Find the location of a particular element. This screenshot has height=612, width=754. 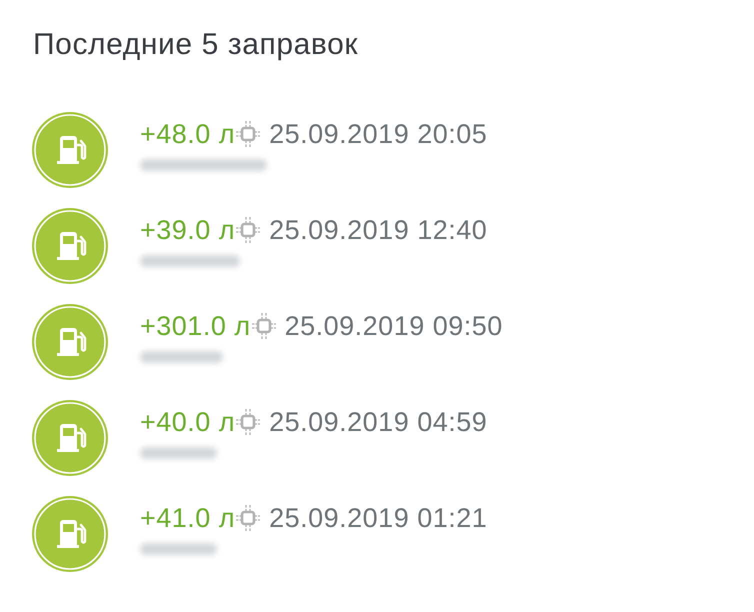

refuel-datetime: 25.09.2019 12:40 is located at coordinates (378, 230).